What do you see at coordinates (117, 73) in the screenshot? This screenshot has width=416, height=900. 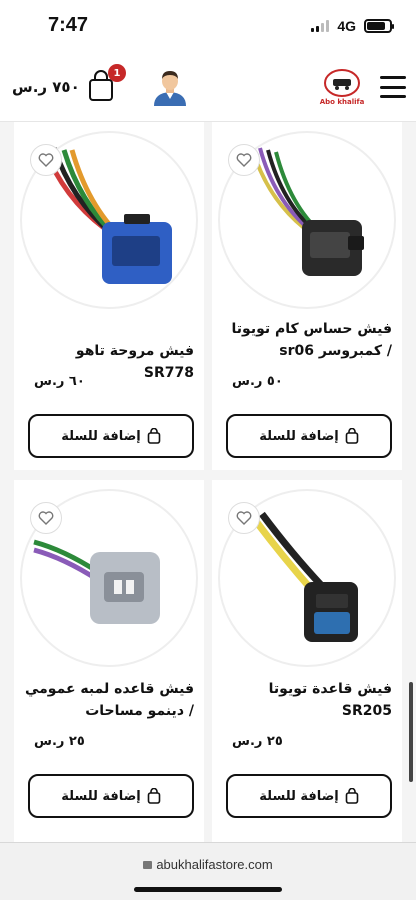 I see `cart-count-badge: 1` at bounding box center [117, 73].